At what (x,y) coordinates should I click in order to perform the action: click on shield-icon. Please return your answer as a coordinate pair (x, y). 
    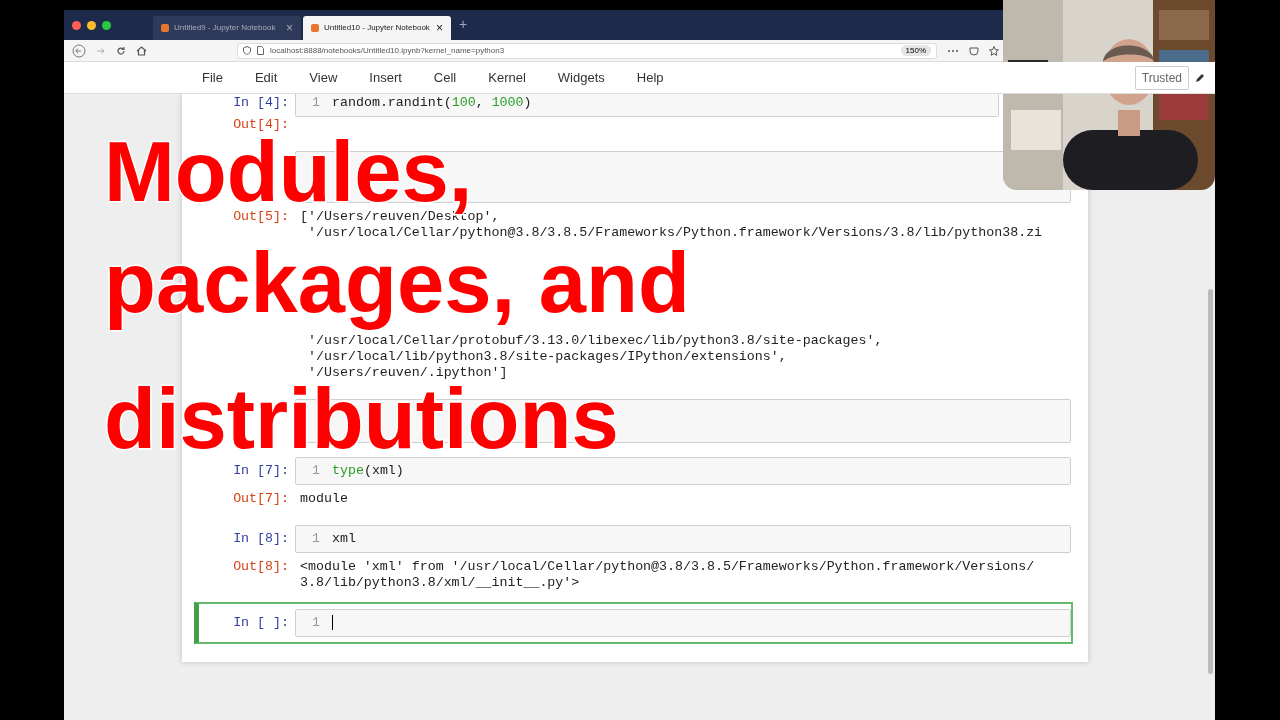
    Looking at the image, I should click on (247, 50).